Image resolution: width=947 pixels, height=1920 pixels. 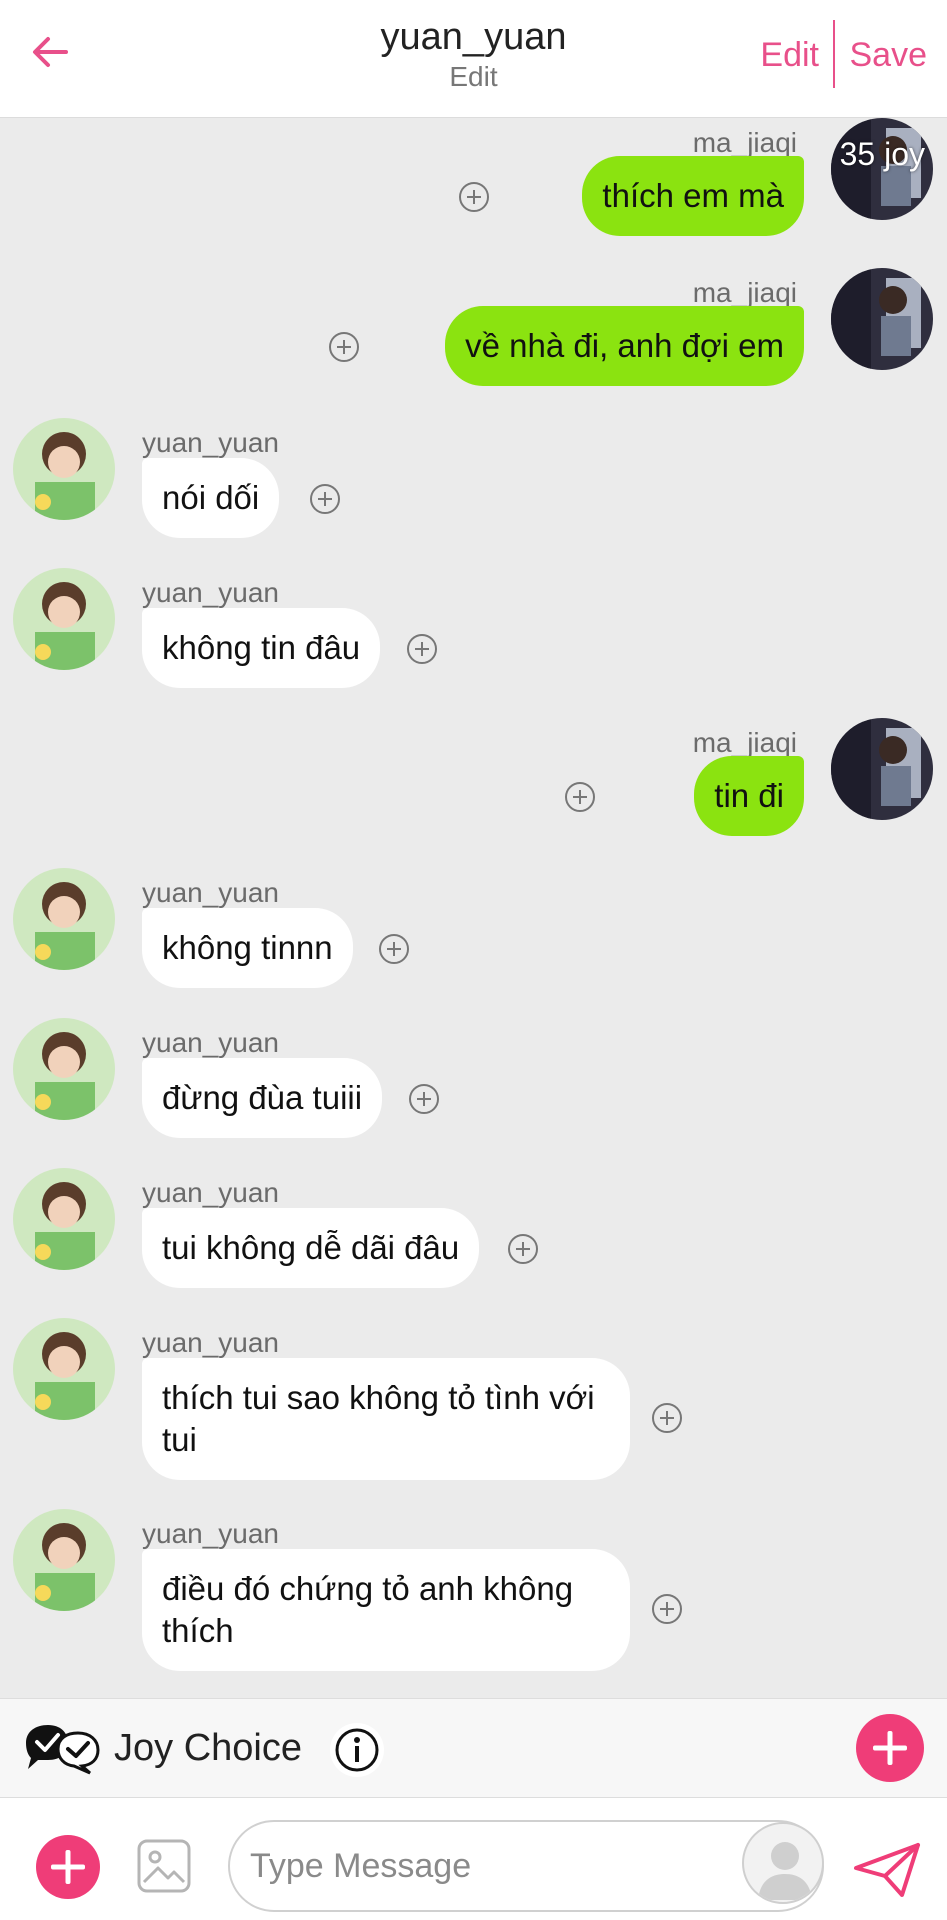 What do you see at coordinates (834, 54) in the screenshot?
I see `header-divider` at bounding box center [834, 54].